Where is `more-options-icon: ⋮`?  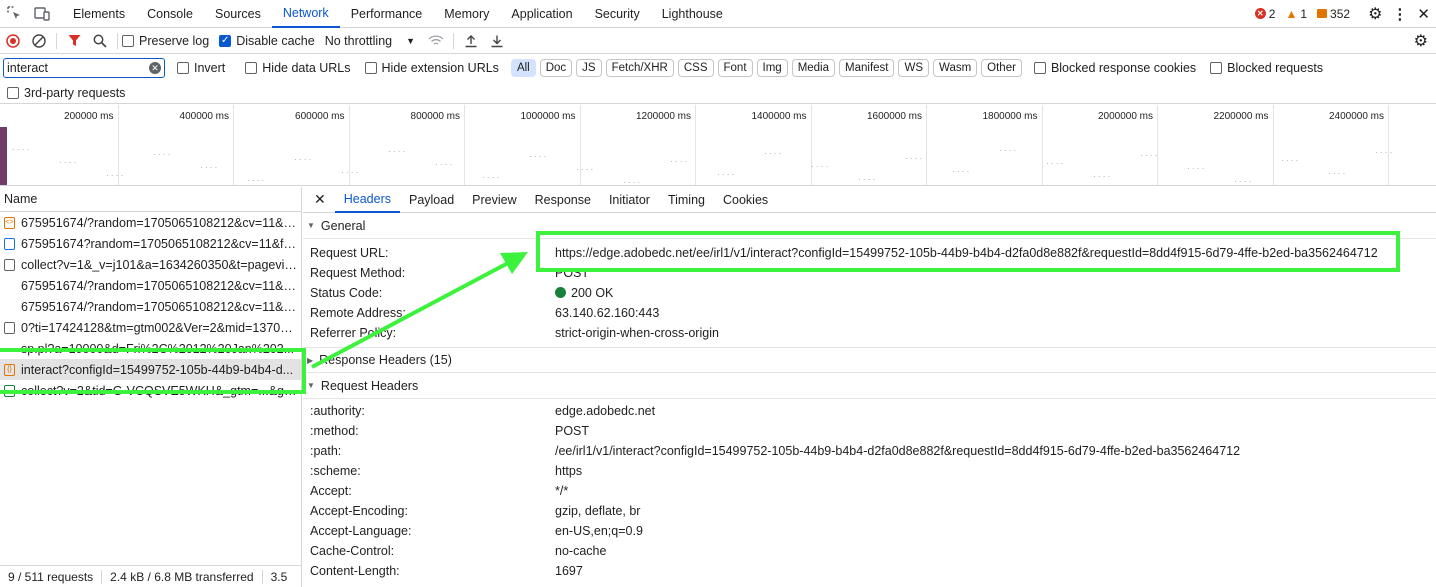 more-options-icon: ⋮ is located at coordinates (1399, 14).